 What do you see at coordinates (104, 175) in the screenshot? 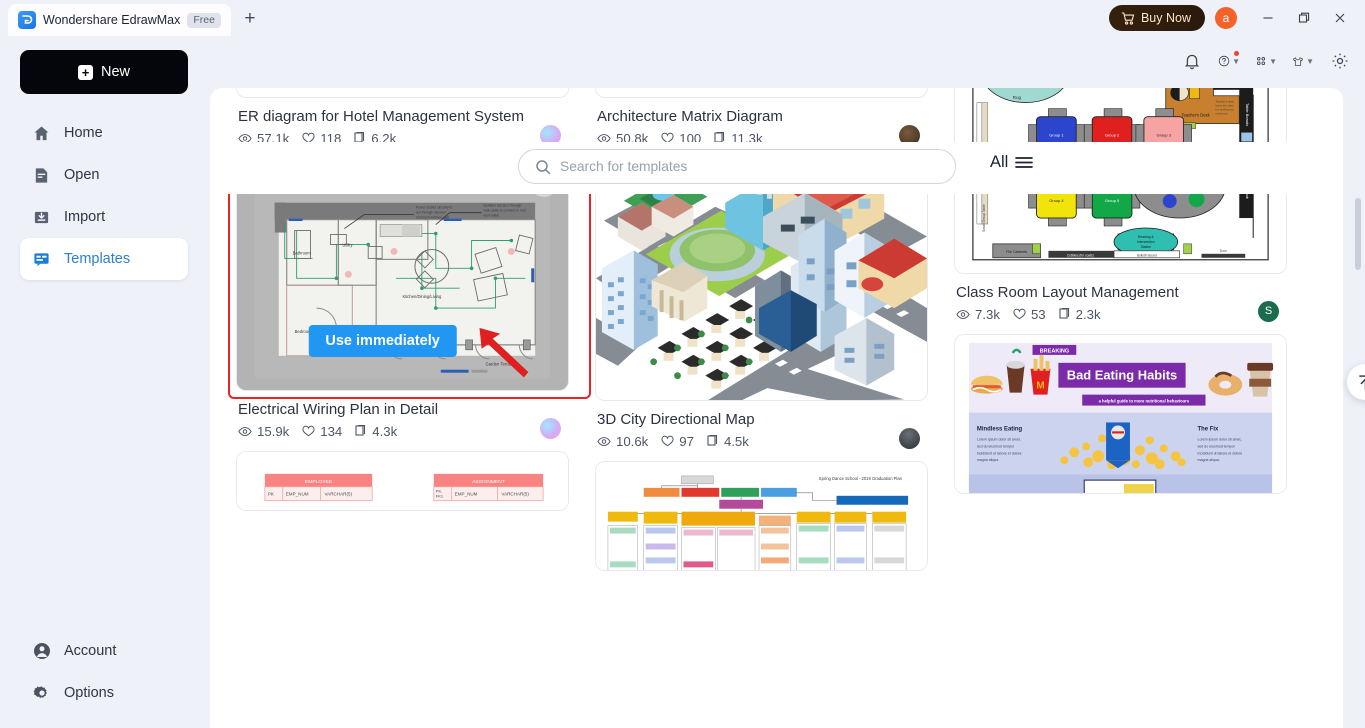
I see `sidebar-item-open: Open` at bounding box center [104, 175].